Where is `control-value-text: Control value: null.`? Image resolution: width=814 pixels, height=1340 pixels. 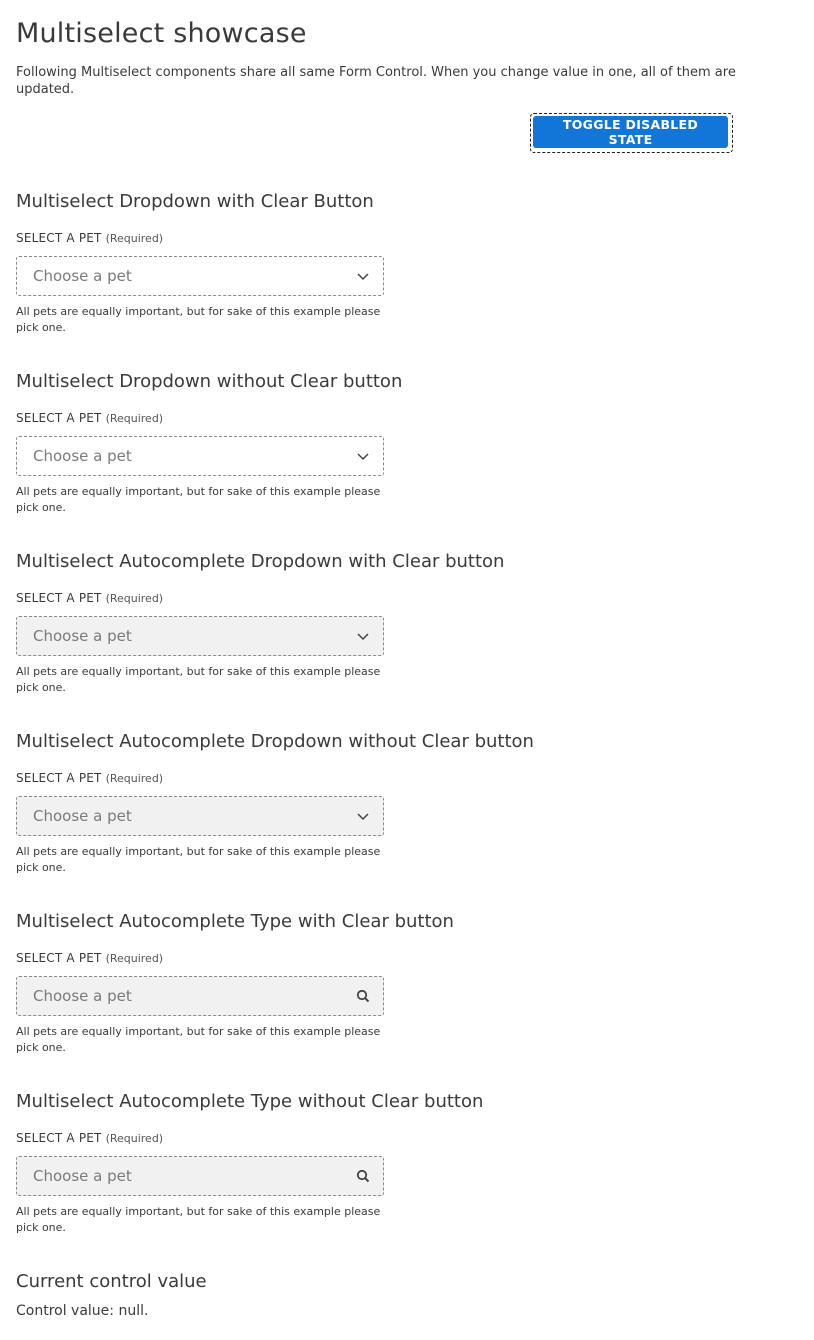
control-value-text: Control value: null. is located at coordinates (82, 1311).